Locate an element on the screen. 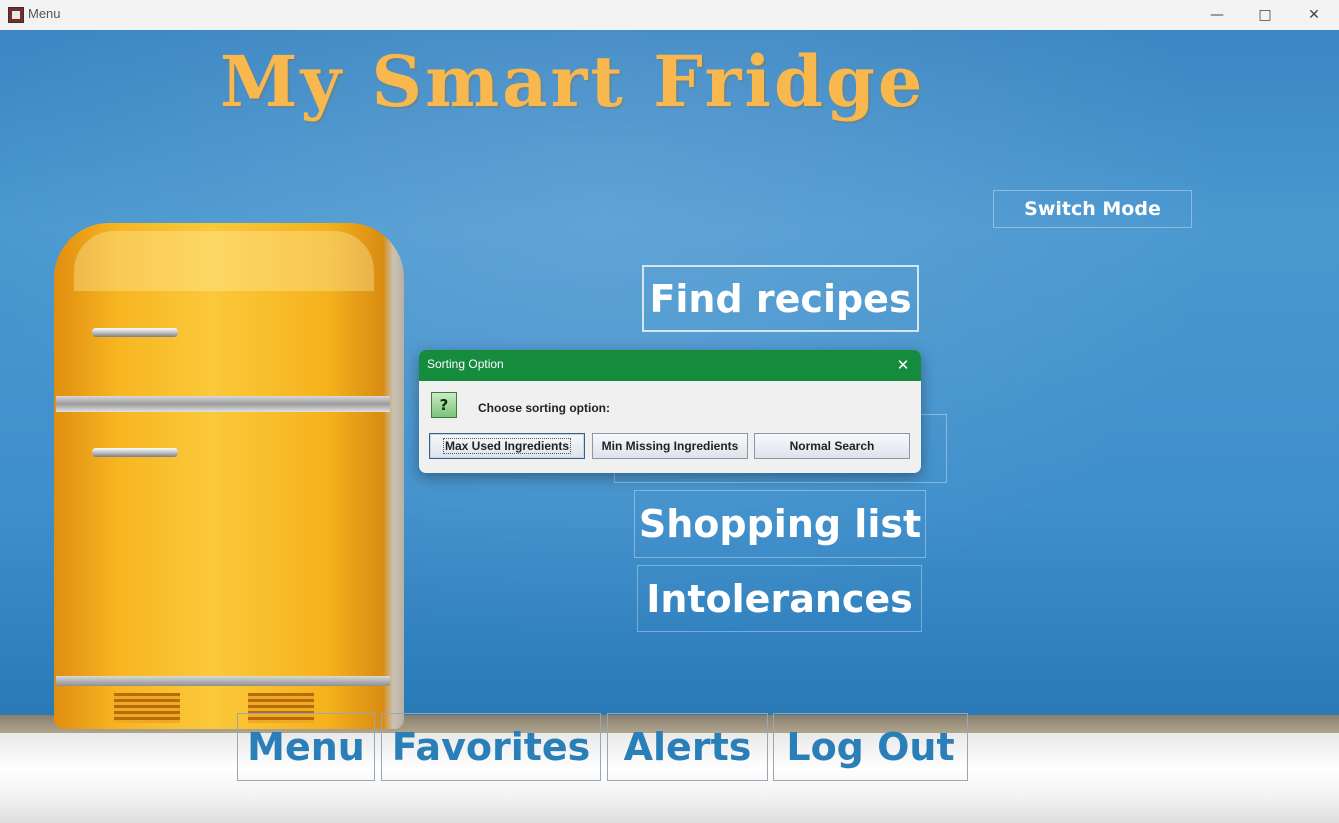 The image size is (1339, 823). max-used-ingredients-button: Max Used Ingredients is located at coordinates (507, 446).